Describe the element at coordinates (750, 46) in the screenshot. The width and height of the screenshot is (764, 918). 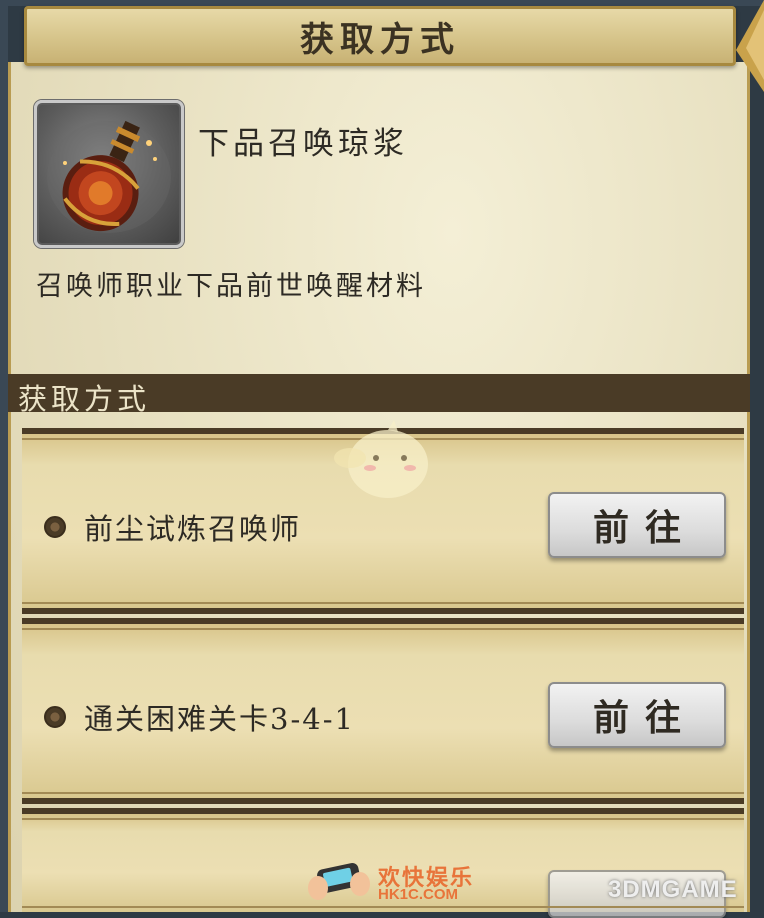
I see `corner-ornament-icon` at that location.